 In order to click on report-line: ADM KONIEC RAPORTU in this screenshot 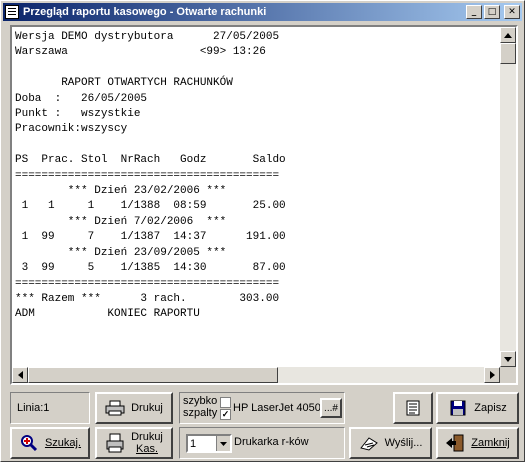, I will do `click(107, 314)`.